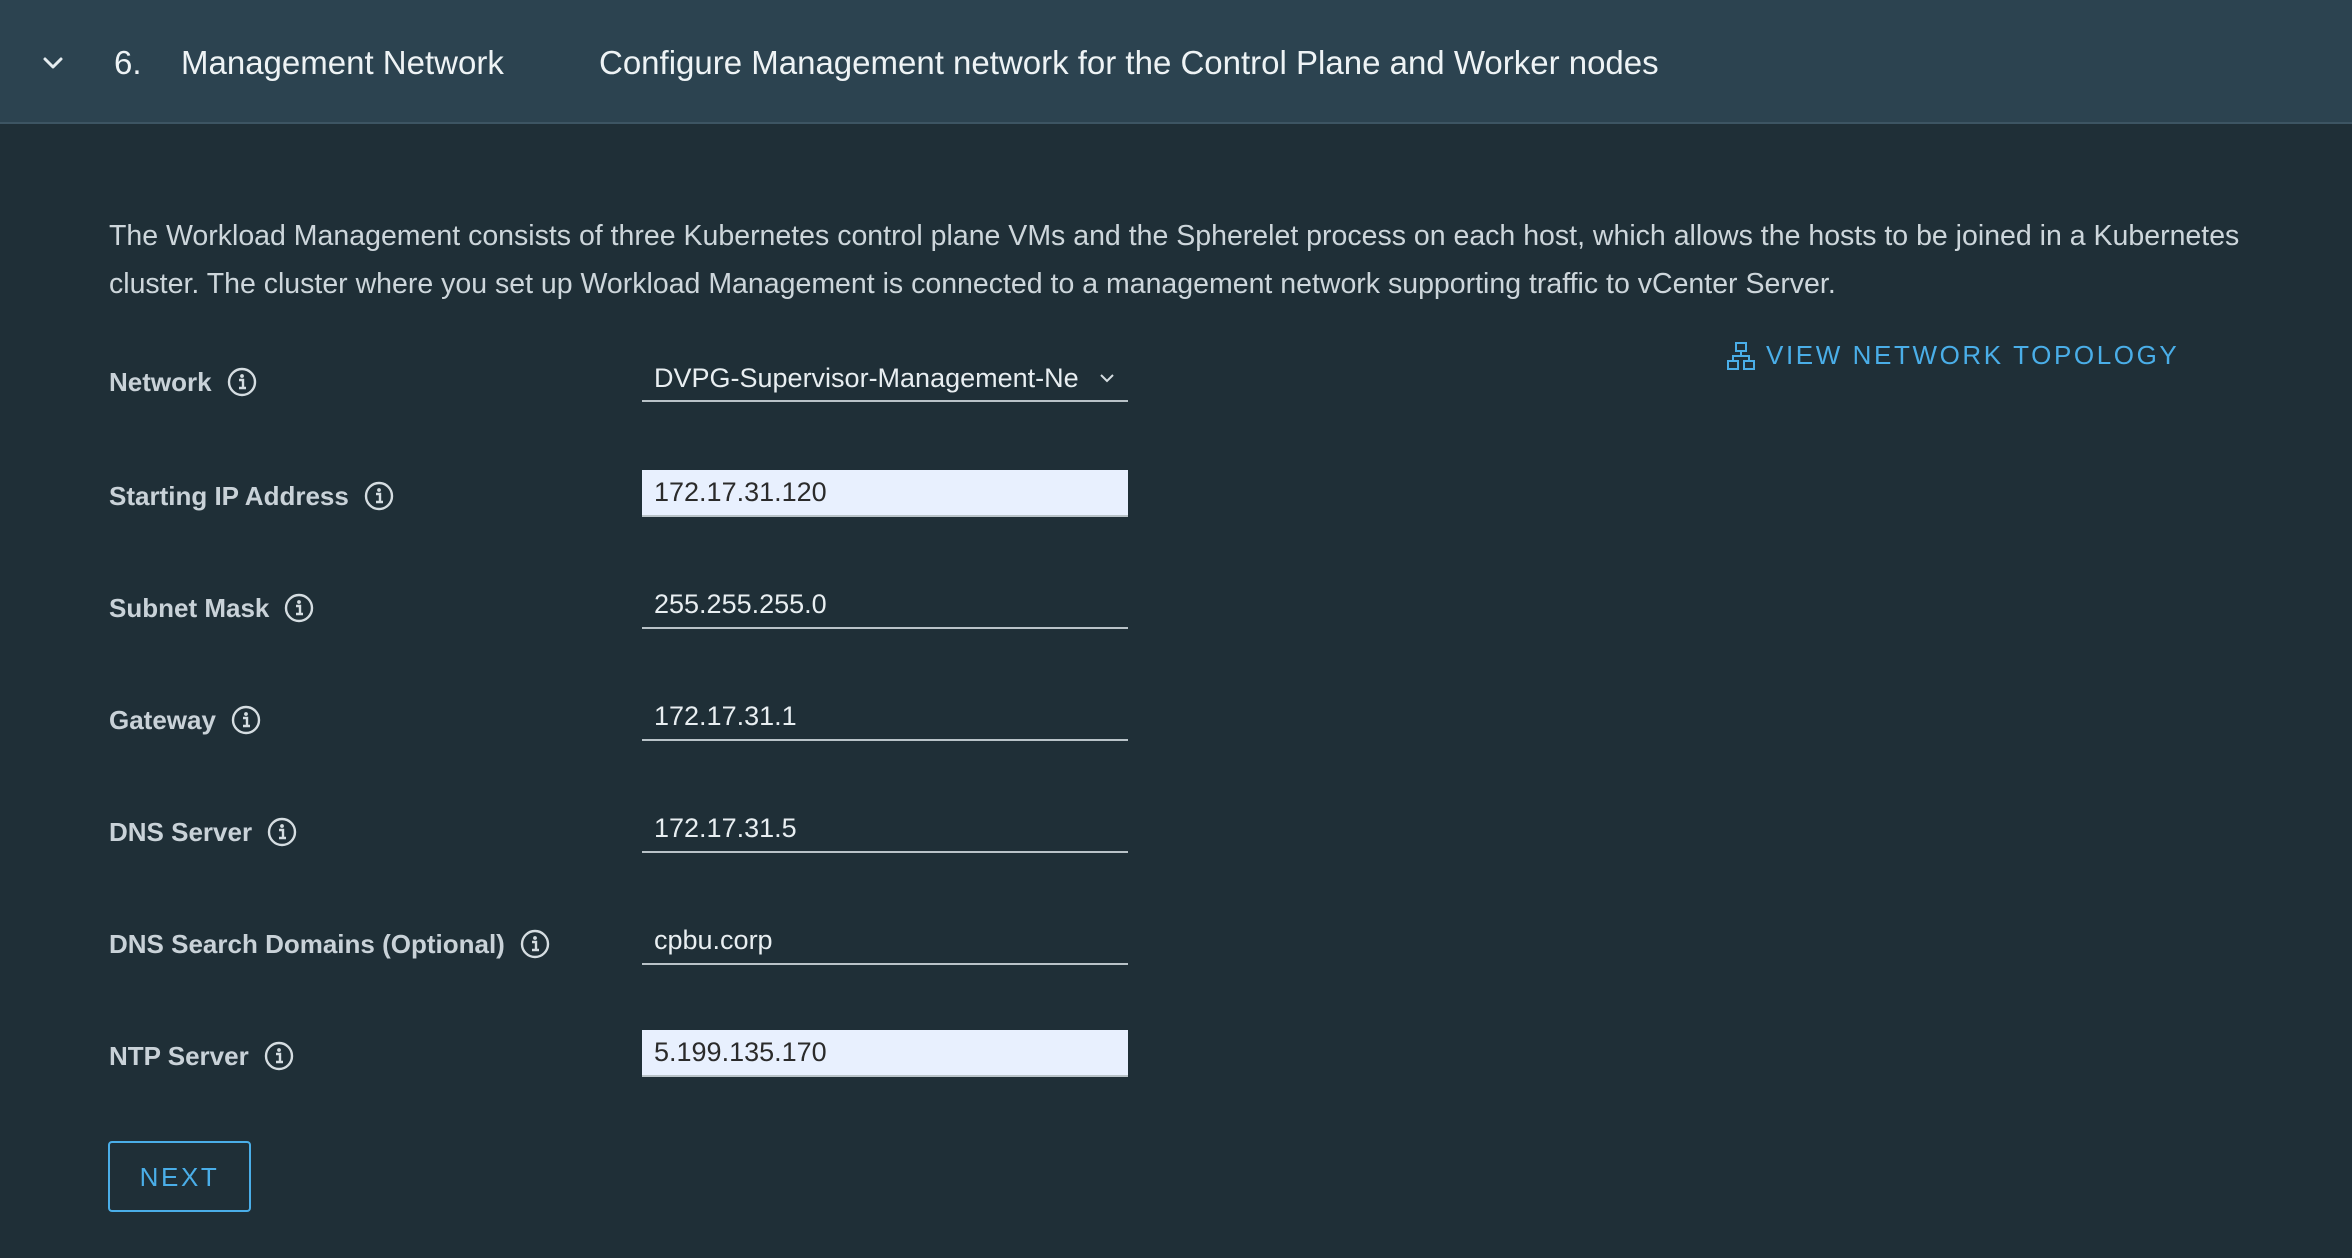  Describe the element at coordinates (185, 720) in the screenshot. I see `gateway-label: Gateway` at that location.